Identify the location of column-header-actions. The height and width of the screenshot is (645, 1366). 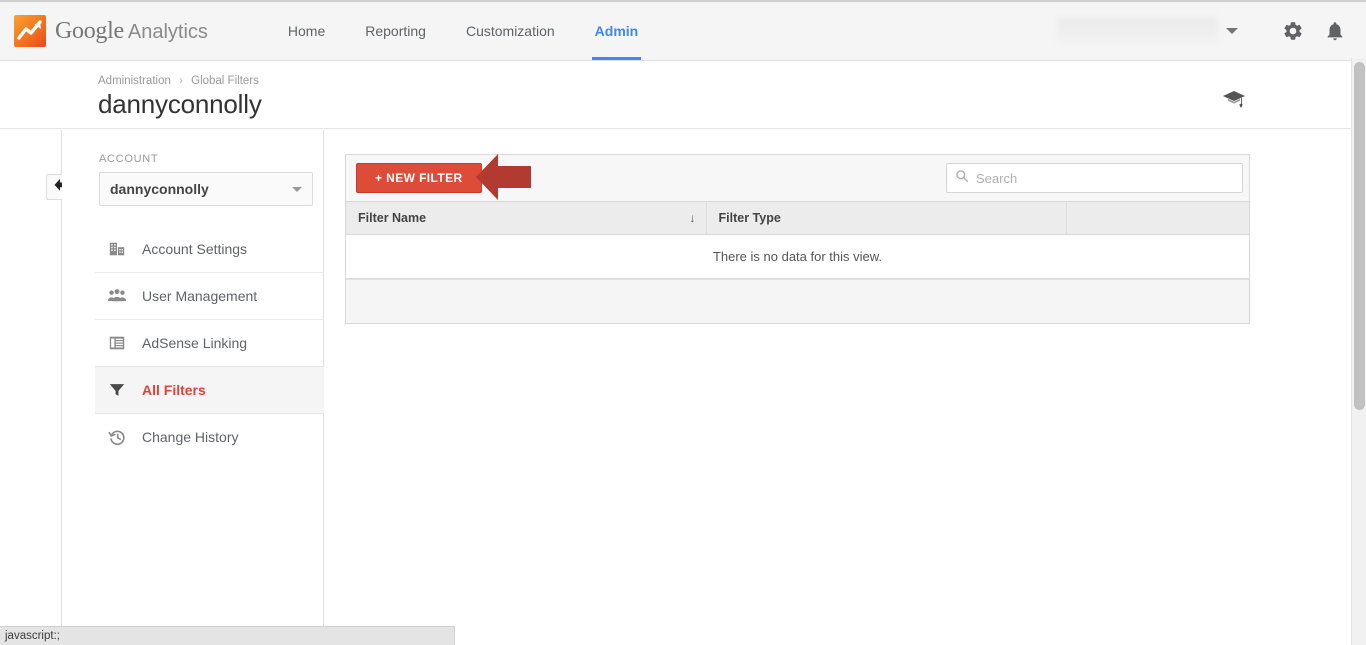
(1157, 218).